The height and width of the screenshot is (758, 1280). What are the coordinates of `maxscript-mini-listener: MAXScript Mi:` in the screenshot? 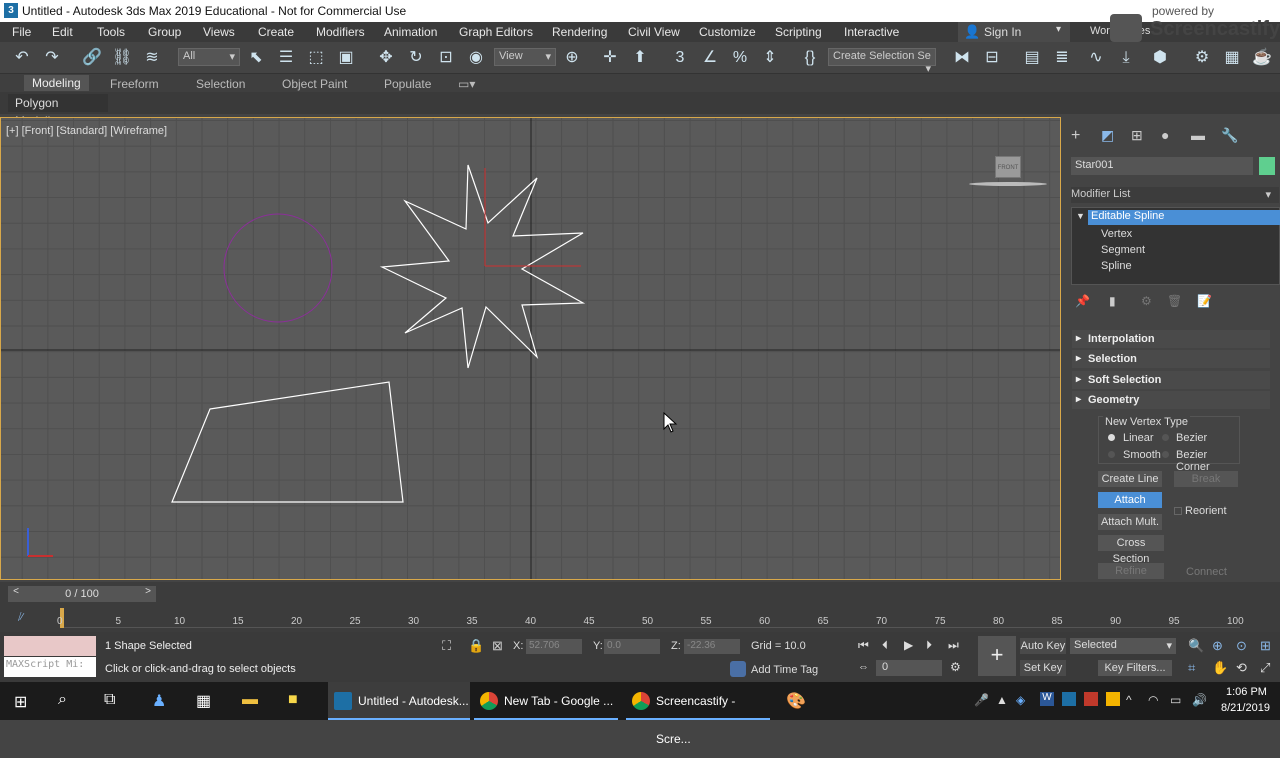 It's located at (50, 667).